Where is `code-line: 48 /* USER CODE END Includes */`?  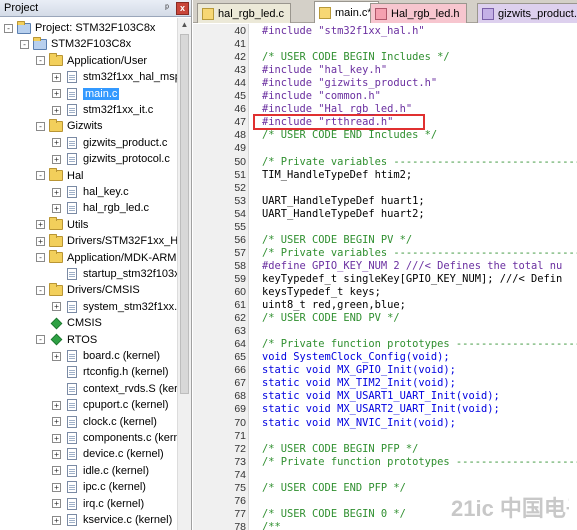 code-line: 48 /* USER CODE END Includes */ is located at coordinates (385, 135).